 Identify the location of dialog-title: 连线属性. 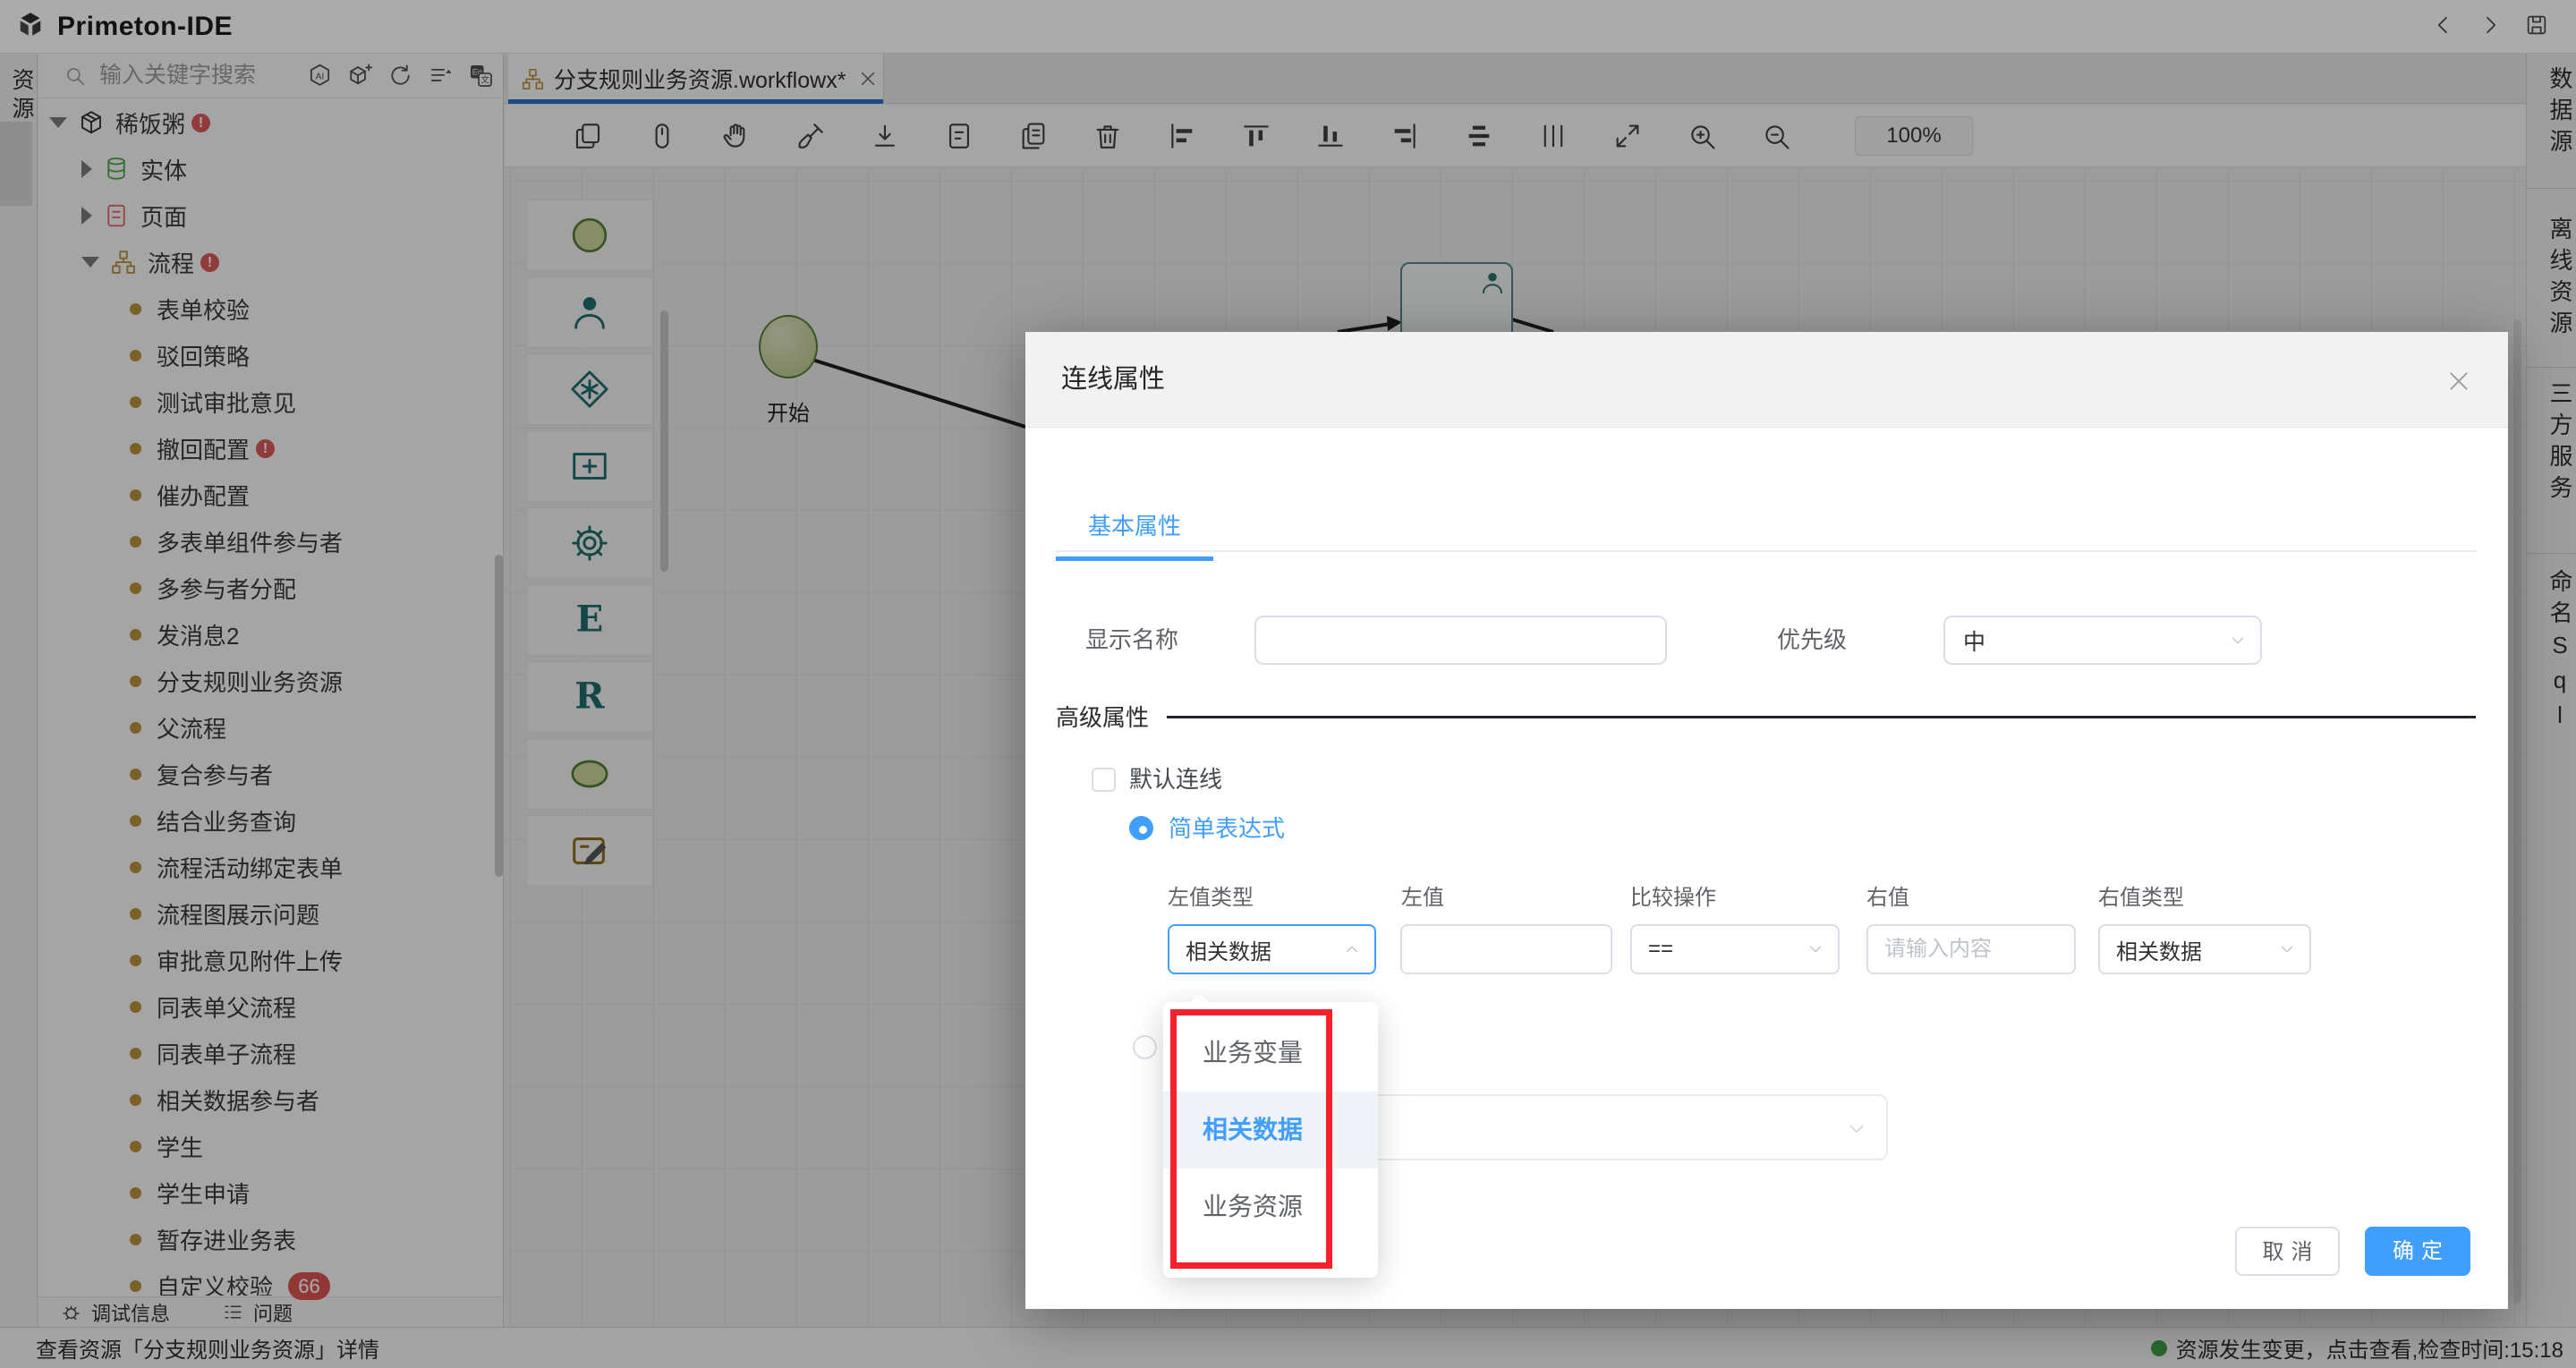
(1113, 379).